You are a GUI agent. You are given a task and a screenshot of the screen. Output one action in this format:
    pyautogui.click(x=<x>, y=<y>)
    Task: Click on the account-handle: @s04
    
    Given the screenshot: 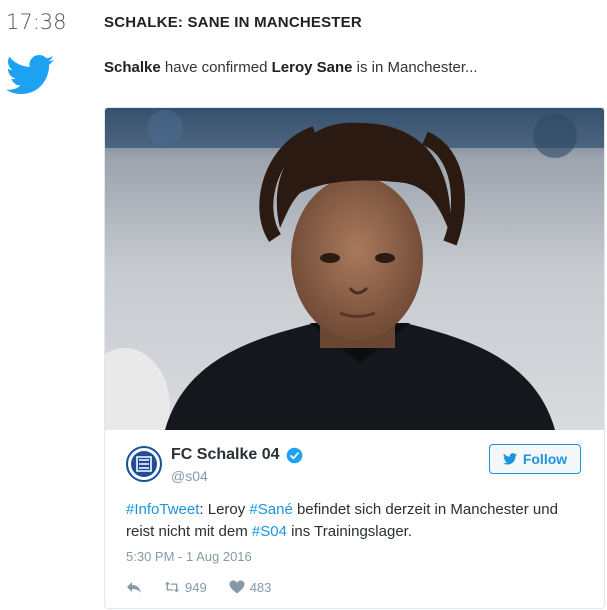 What is the action you would take?
    pyautogui.click(x=189, y=476)
    